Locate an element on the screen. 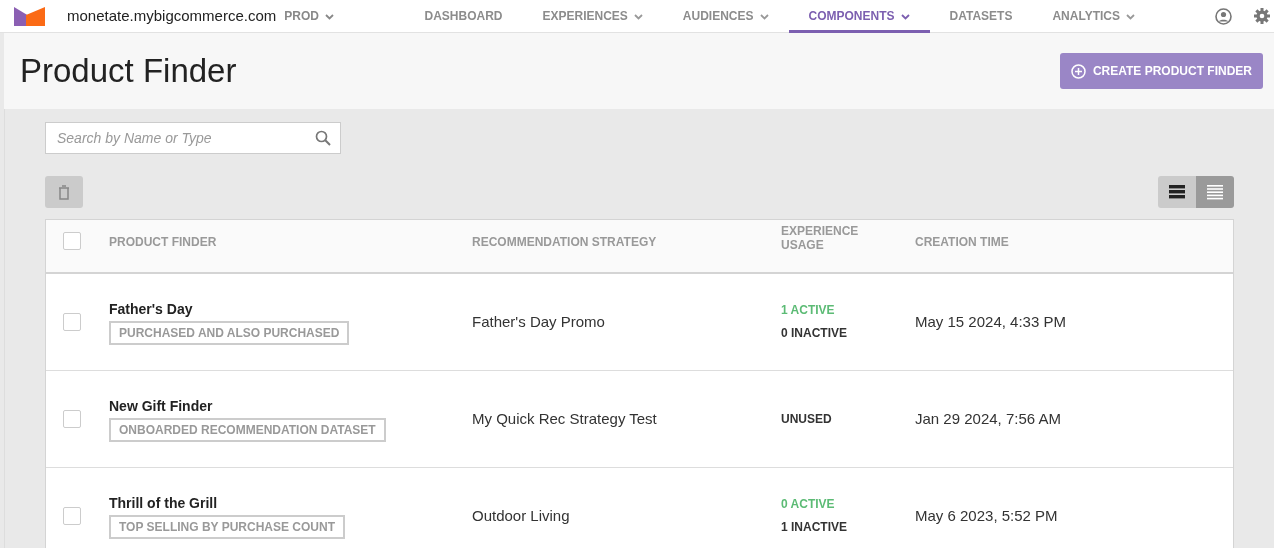 Image resolution: width=1274 pixels, height=548 pixels. nav-tab: AUDIENCES is located at coordinates (725, 16).